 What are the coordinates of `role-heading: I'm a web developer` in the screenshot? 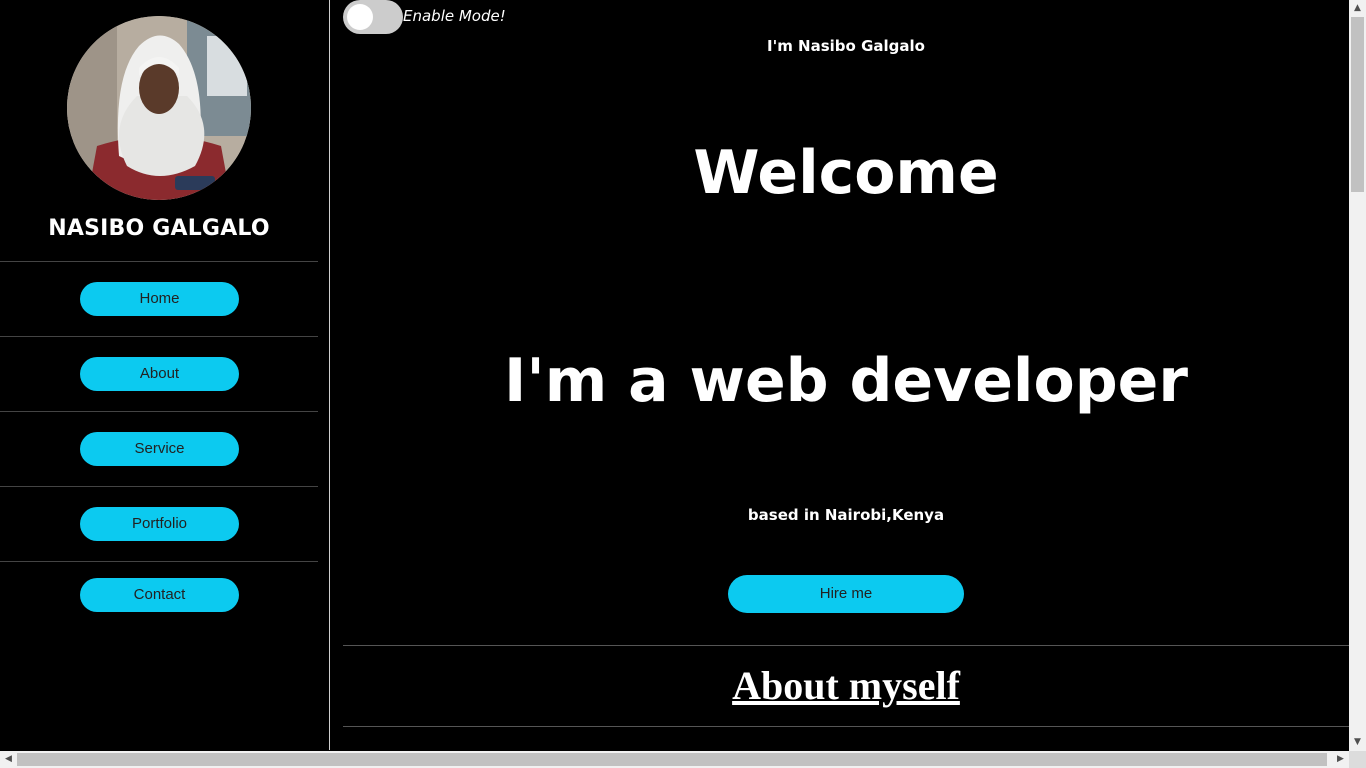 It's located at (846, 381).